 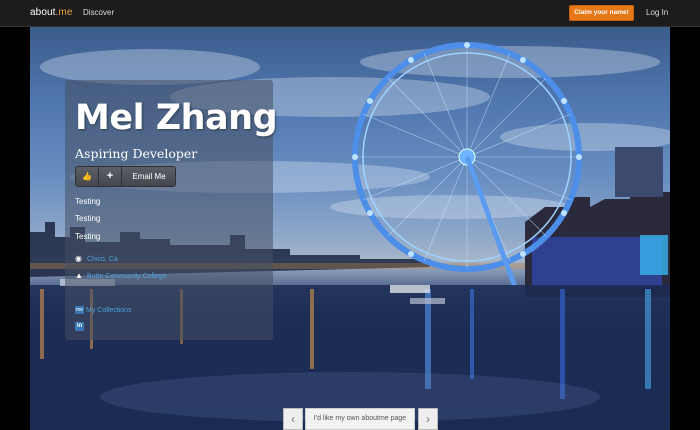 I want to click on own-page-button: I'd like my own aboutme page, so click(x=360, y=419).